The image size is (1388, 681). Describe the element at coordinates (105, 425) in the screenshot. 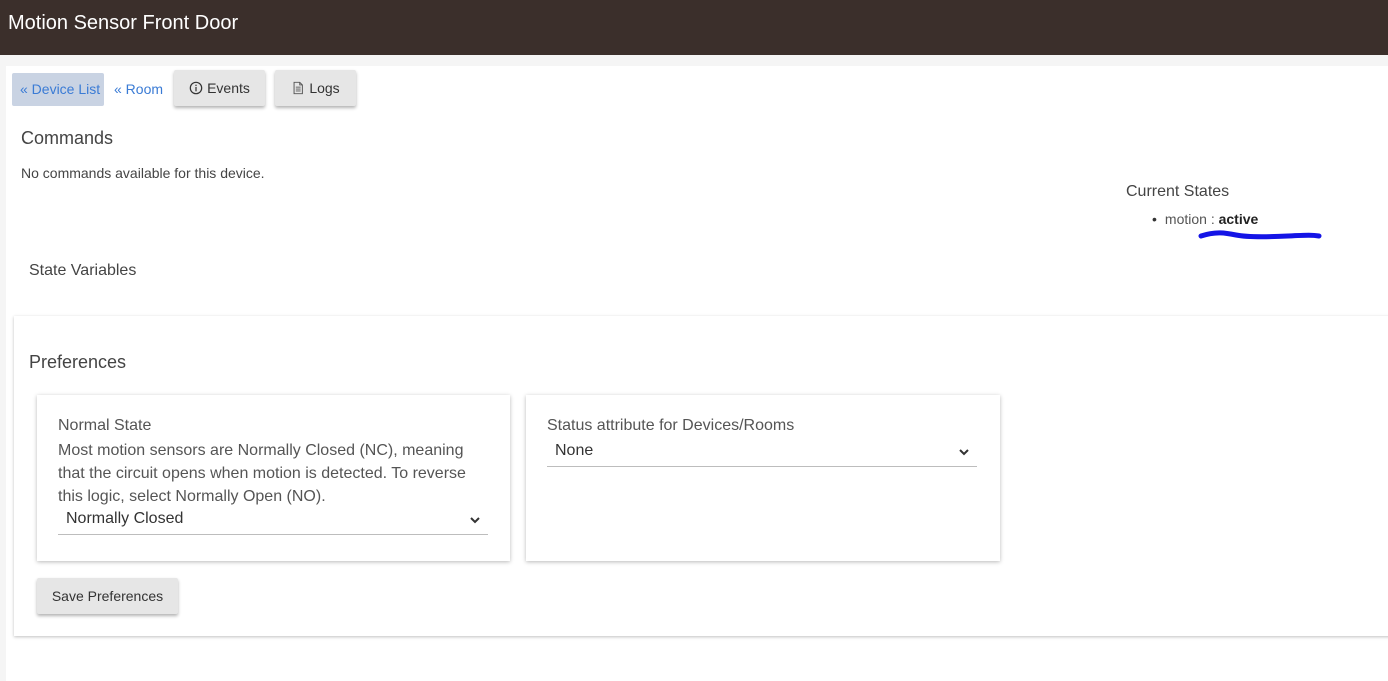

I see `normal-state-label: Normal State` at that location.